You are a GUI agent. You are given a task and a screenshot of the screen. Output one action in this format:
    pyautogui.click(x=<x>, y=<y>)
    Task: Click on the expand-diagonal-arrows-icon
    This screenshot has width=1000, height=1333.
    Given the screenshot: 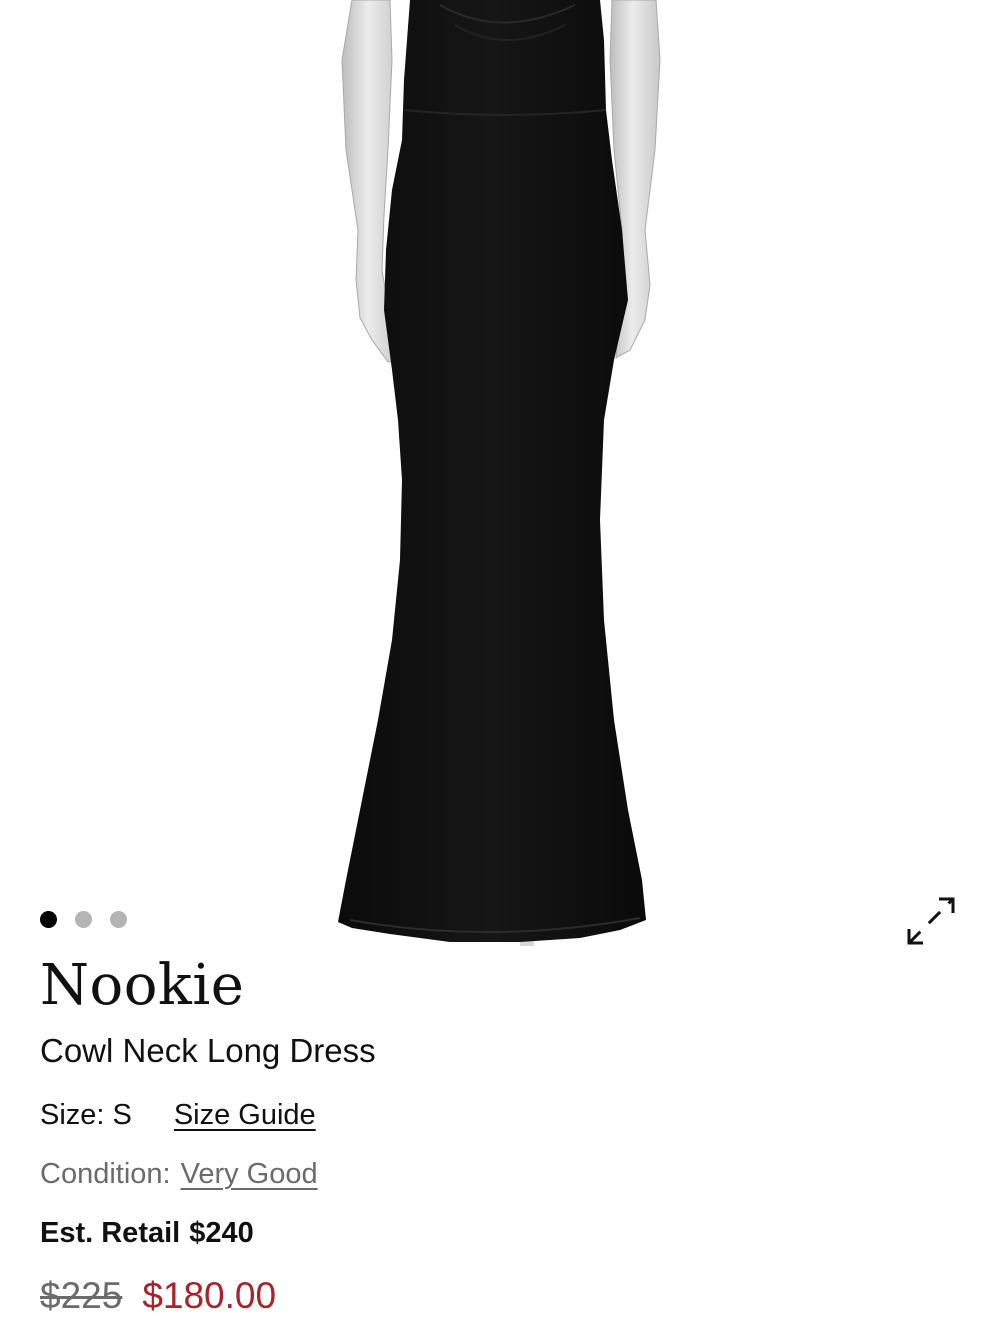 What is the action you would take?
    pyautogui.click(x=931, y=923)
    